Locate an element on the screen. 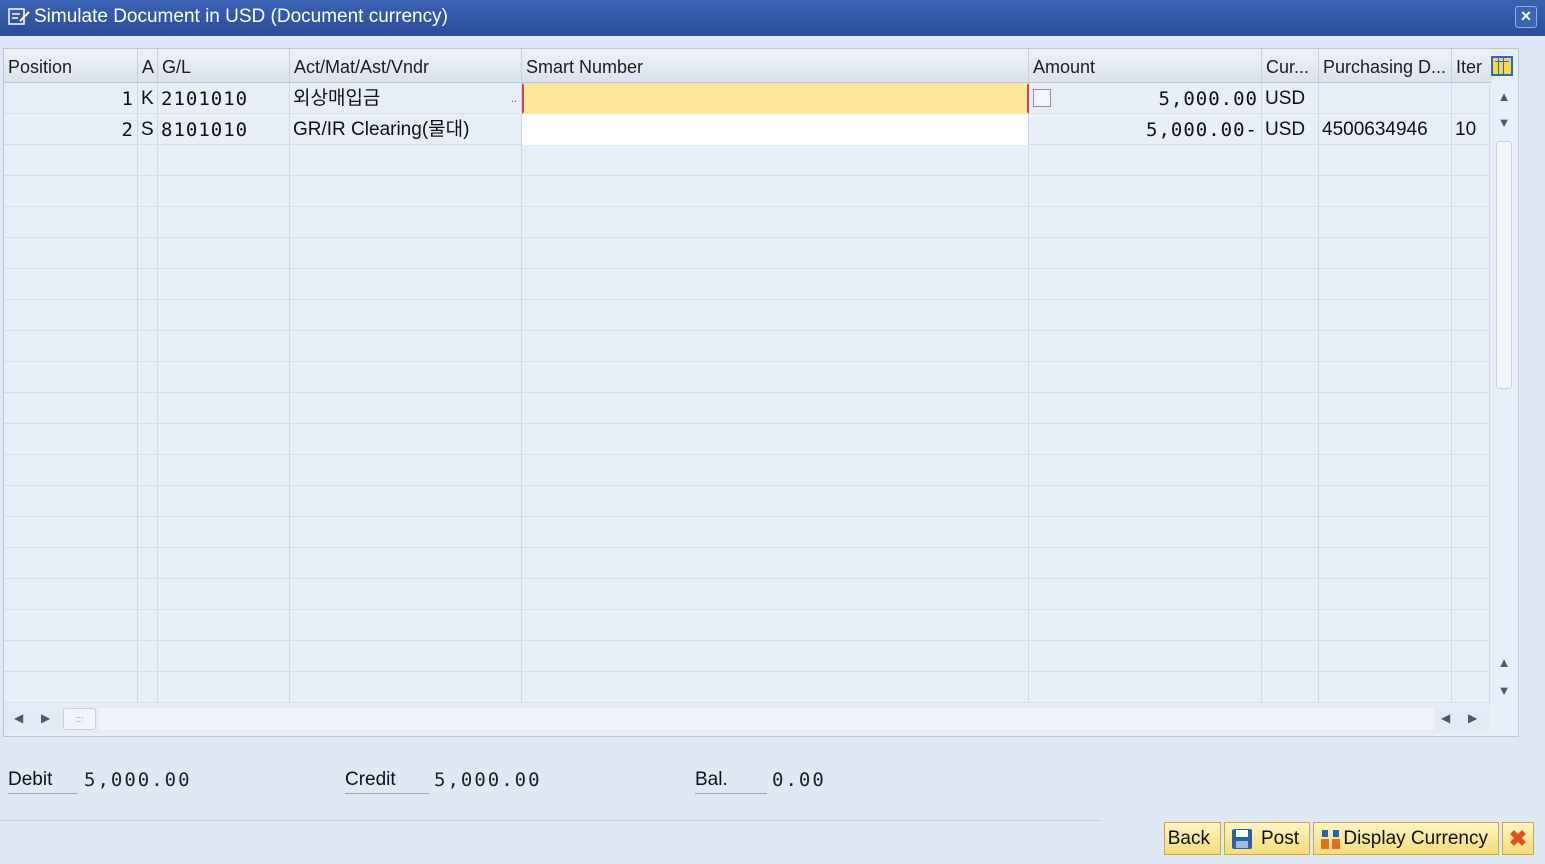  scroll-up-icon: ▲ is located at coordinates (1504, 97).